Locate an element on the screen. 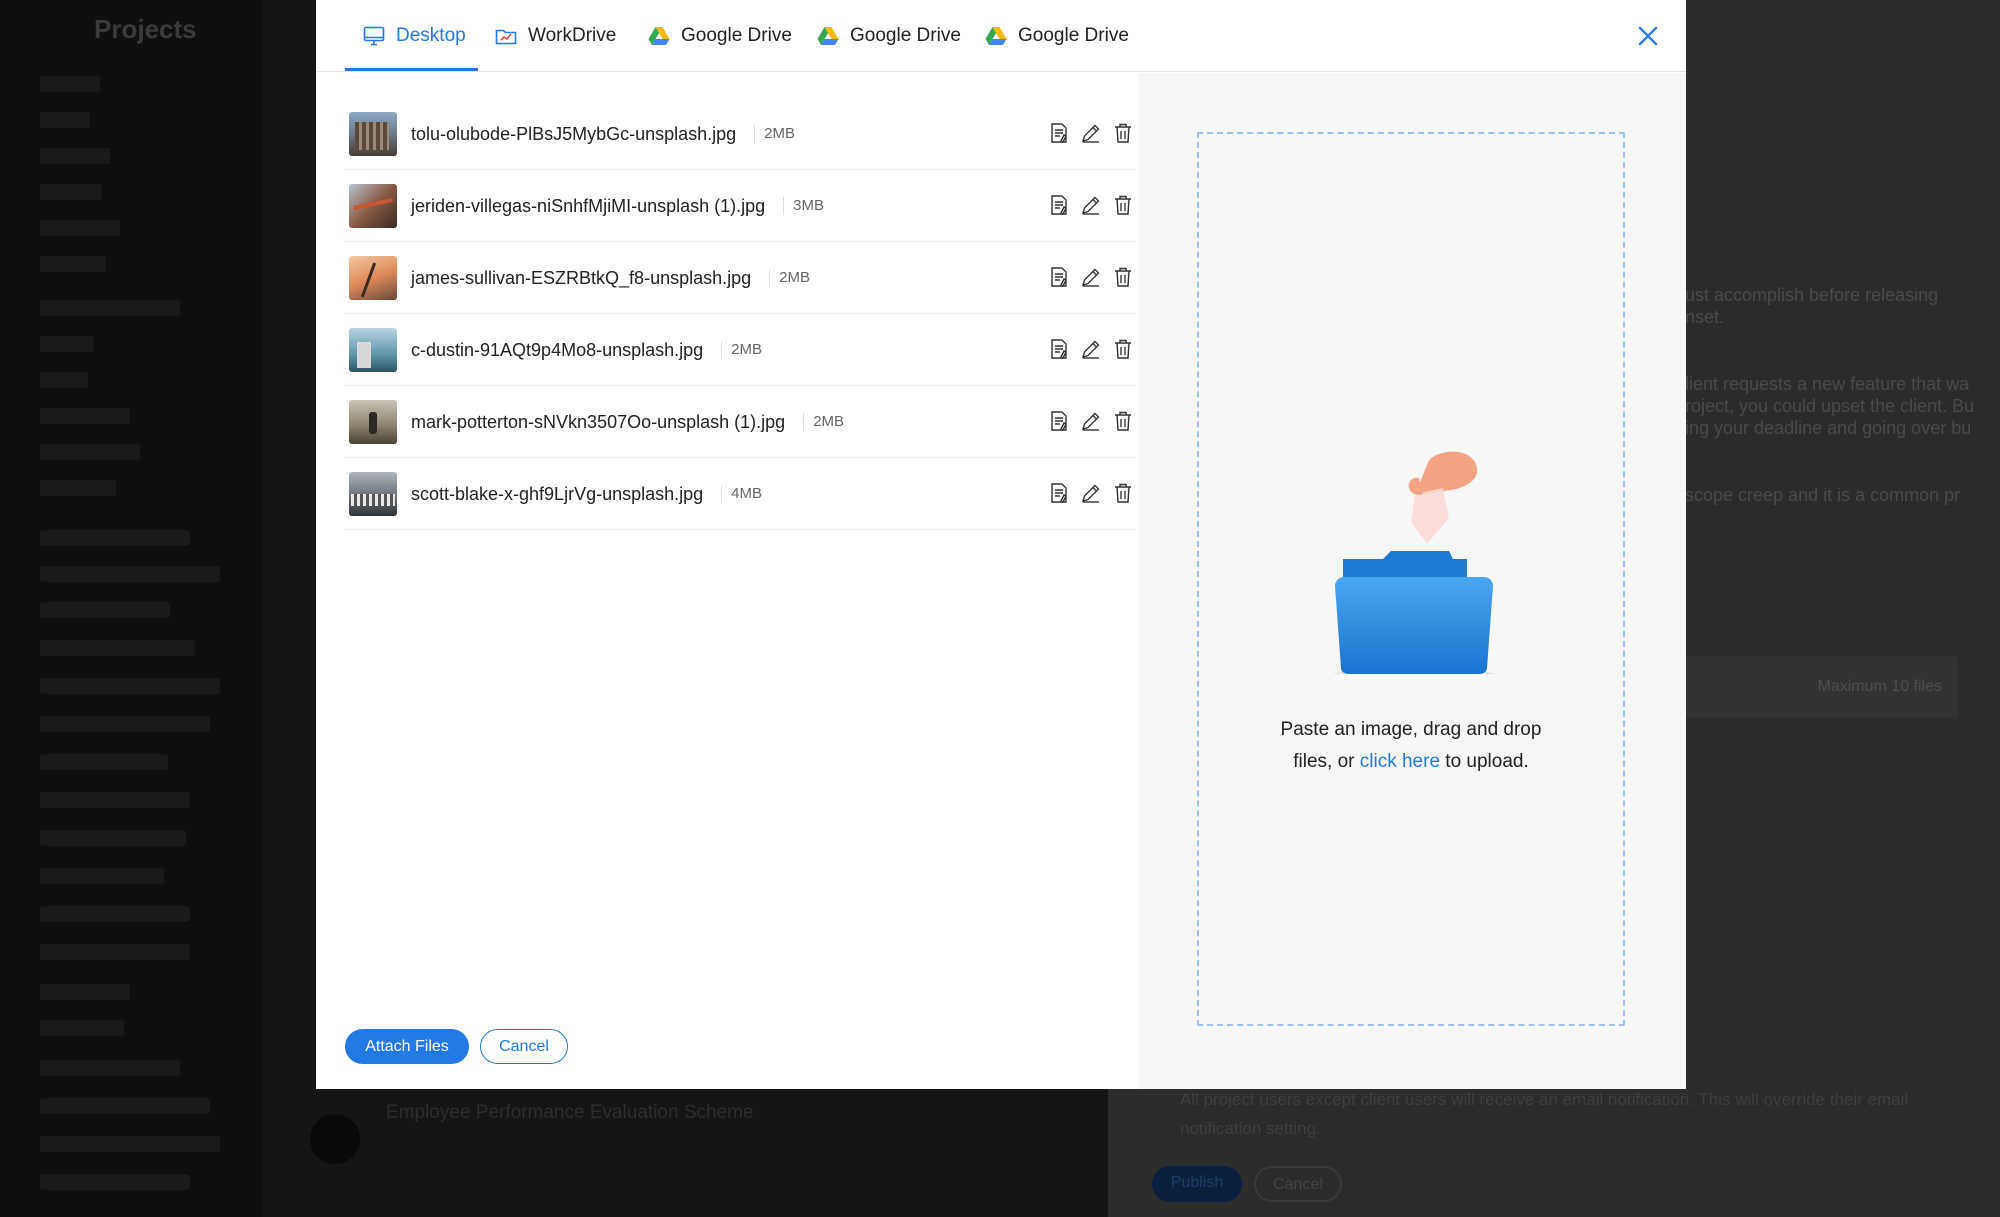  background-detail-text: ing your deadline and going over bu is located at coordinates (1828, 428).